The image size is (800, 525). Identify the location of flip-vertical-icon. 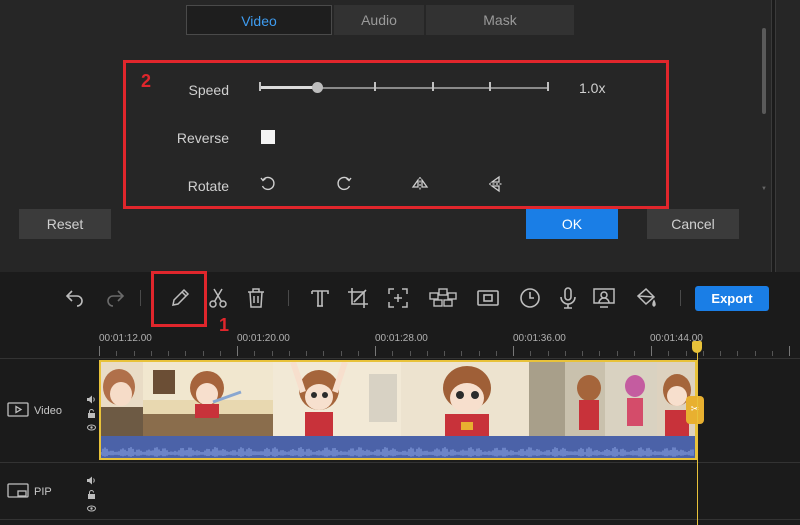
(496, 184).